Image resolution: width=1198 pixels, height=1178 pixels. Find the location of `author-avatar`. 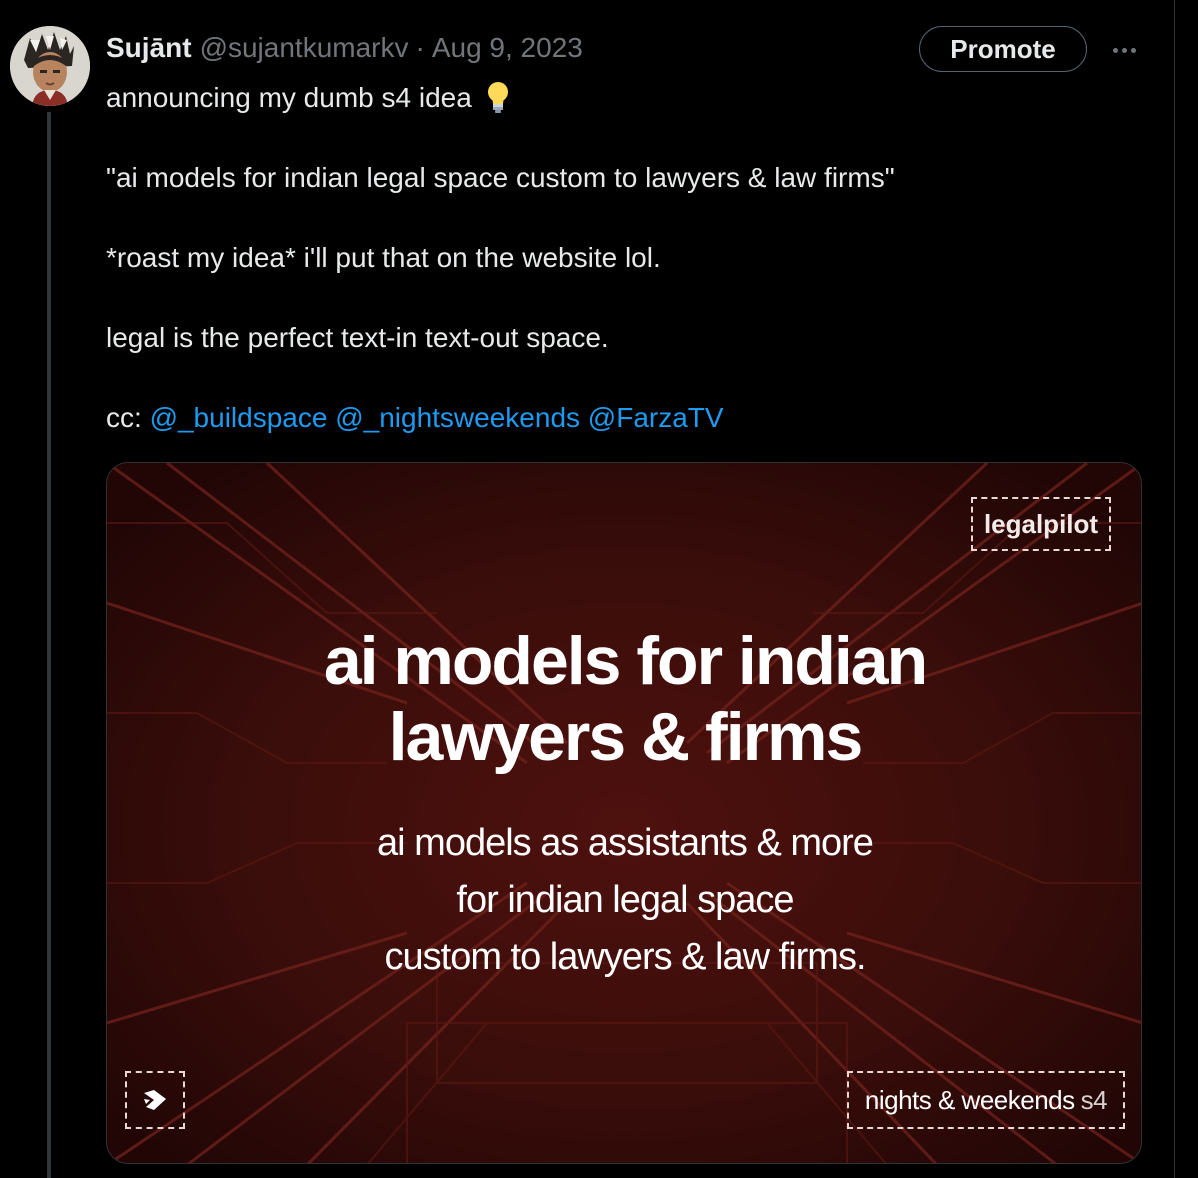

author-avatar is located at coordinates (50, 66).